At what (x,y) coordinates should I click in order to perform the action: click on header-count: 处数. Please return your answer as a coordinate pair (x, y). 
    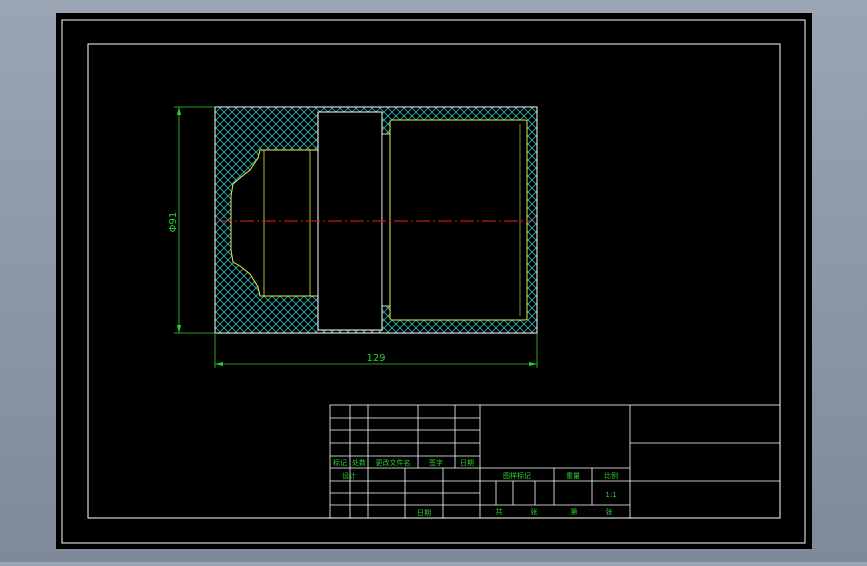
    Looking at the image, I should click on (359, 462).